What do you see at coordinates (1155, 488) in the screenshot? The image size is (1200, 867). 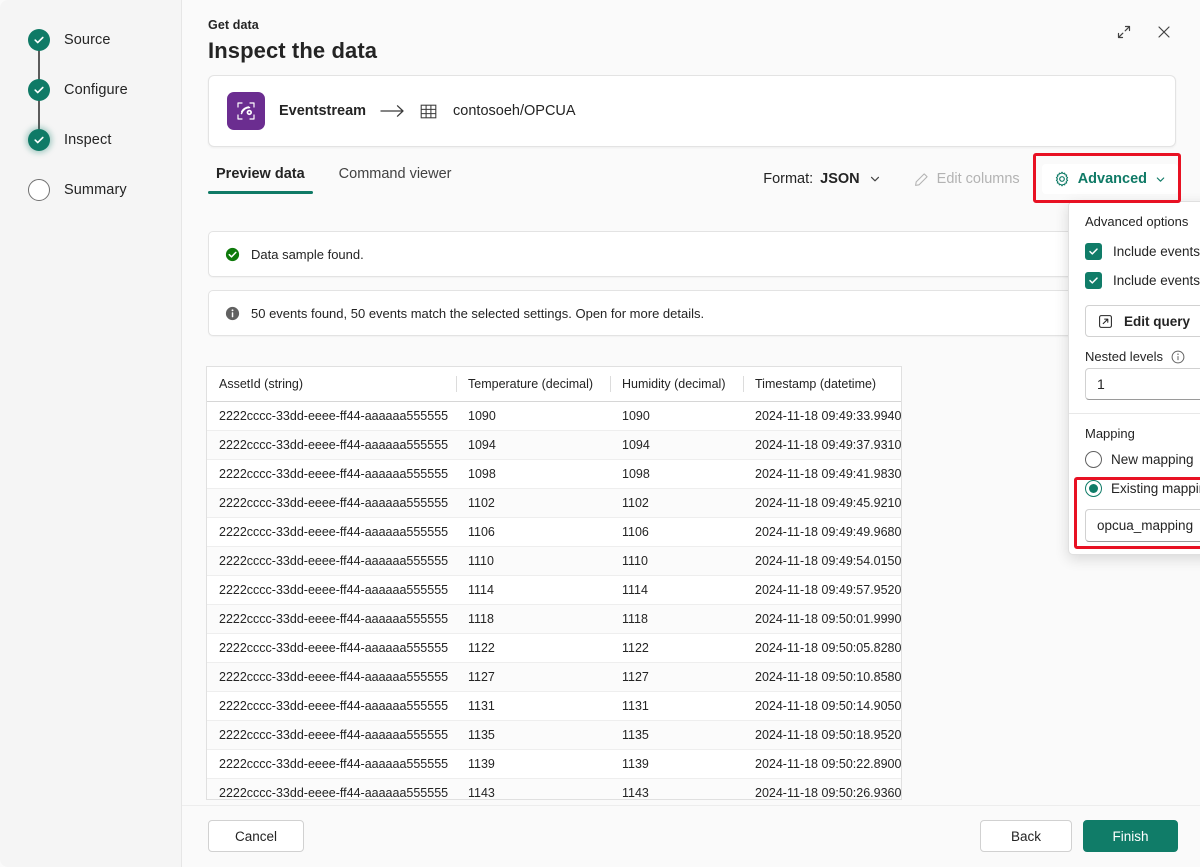 I see `radio-label: Existing mapping` at bounding box center [1155, 488].